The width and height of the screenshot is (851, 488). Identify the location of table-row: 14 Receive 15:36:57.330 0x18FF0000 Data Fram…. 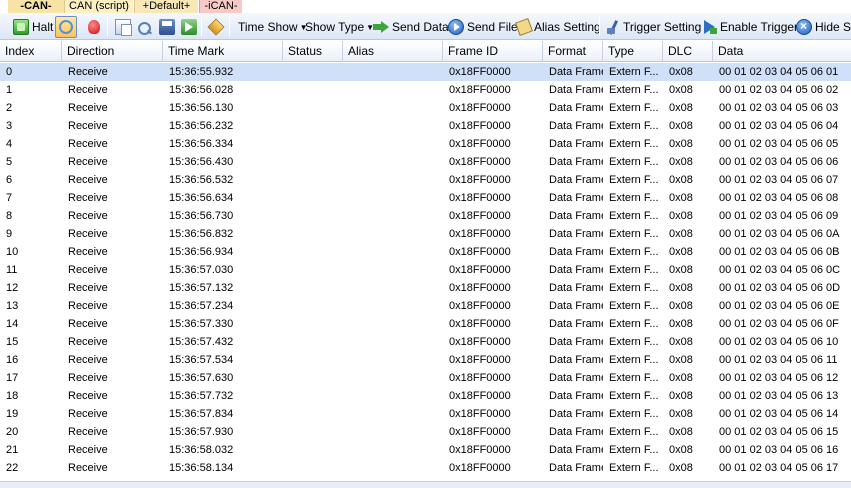
(425, 324).